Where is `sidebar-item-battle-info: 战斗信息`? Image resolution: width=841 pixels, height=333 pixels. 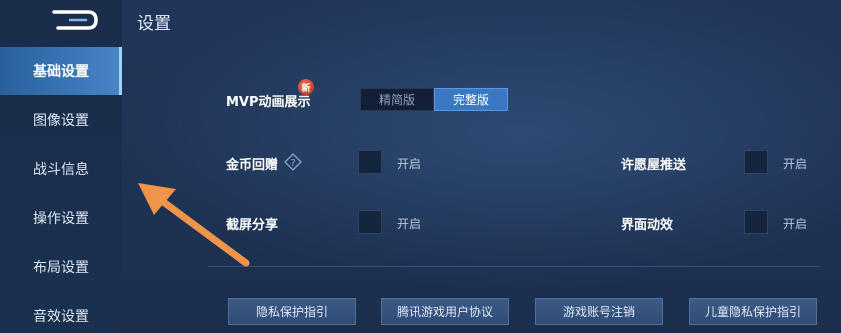
sidebar-item-battle-info: 战斗信息 is located at coordinates (61, 169).